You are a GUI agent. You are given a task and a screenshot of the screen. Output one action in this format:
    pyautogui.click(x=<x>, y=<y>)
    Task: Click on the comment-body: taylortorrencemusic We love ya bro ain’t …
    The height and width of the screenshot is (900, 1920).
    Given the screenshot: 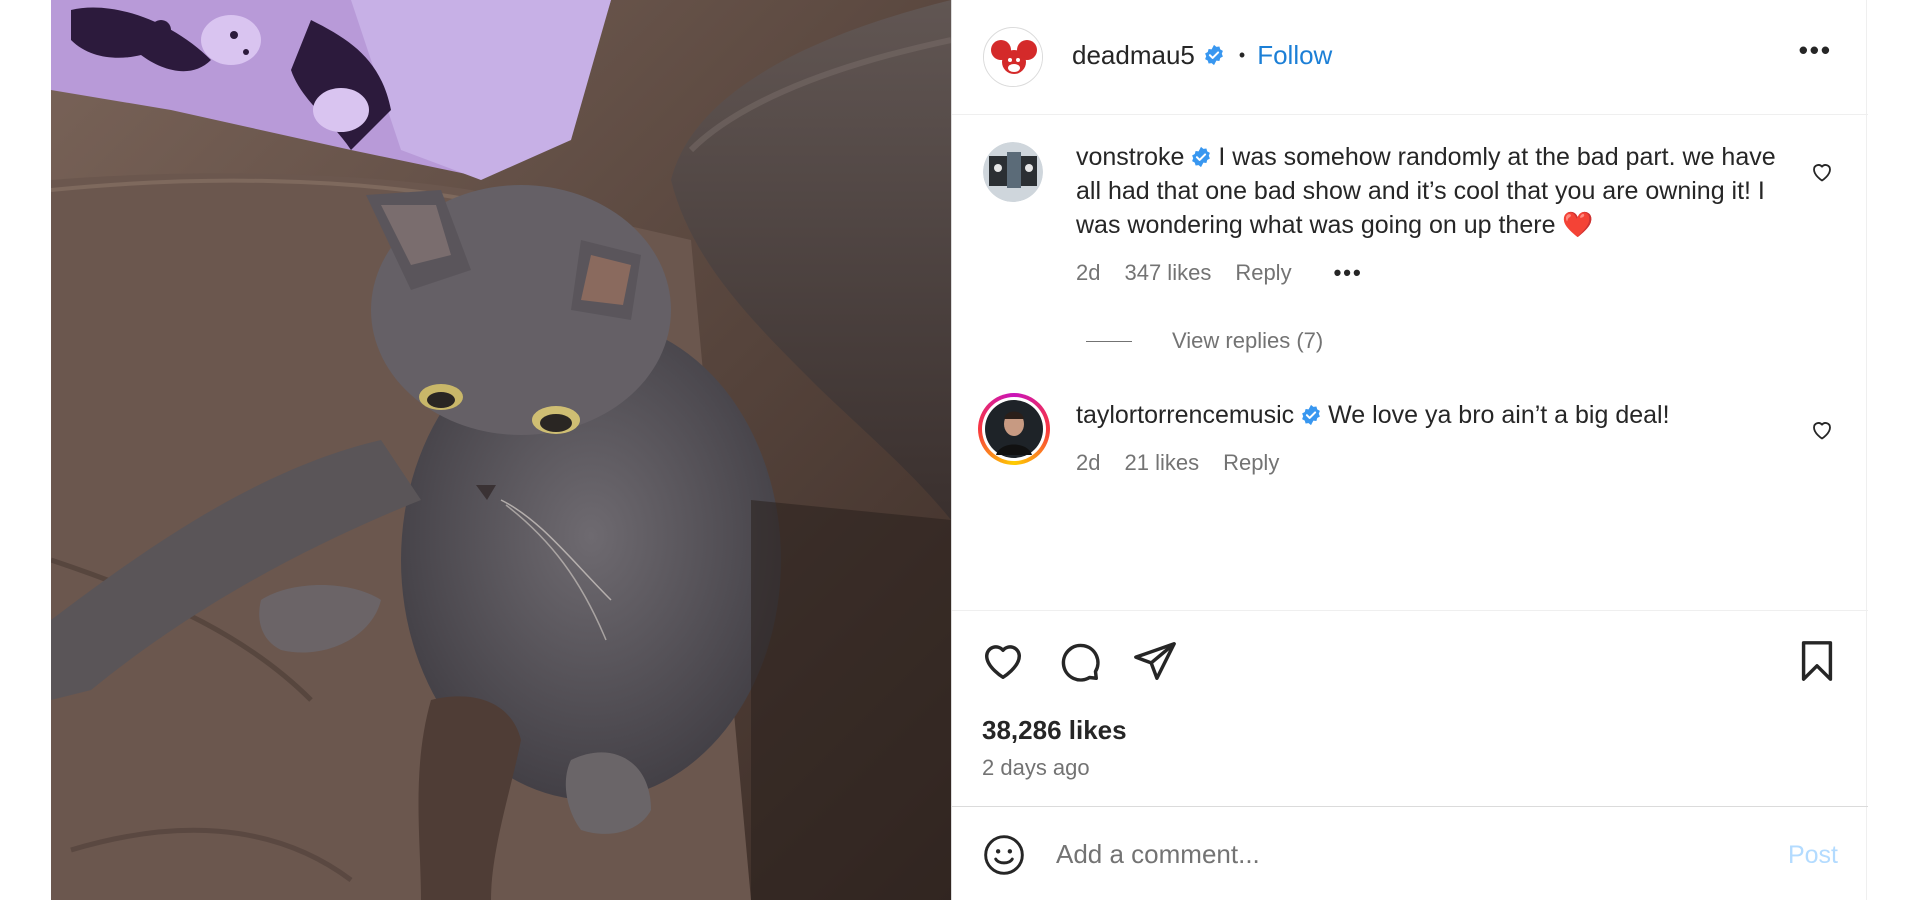 What is the action you would take?
    pyautogui.click(x=1436, y=415)
    